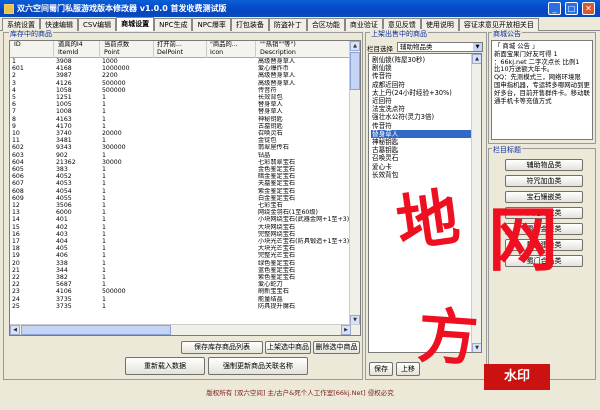  Describe the element at coordinates (288, 347) in the screenshot. I see `add-to-sale-button: 上架选中商品` at that location.